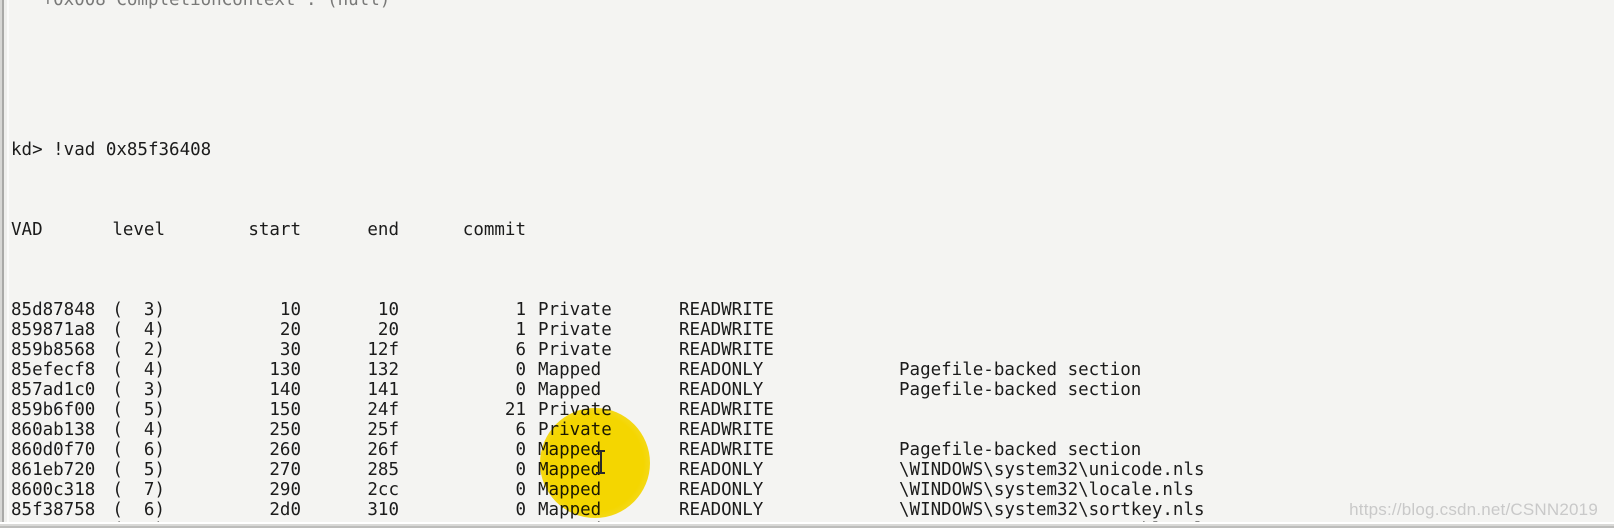 This screenshot has width=1614, height=528. Describe the element at coordinates (285, 510) in the screenshot. I see `cell-start: 2d0` at that location.